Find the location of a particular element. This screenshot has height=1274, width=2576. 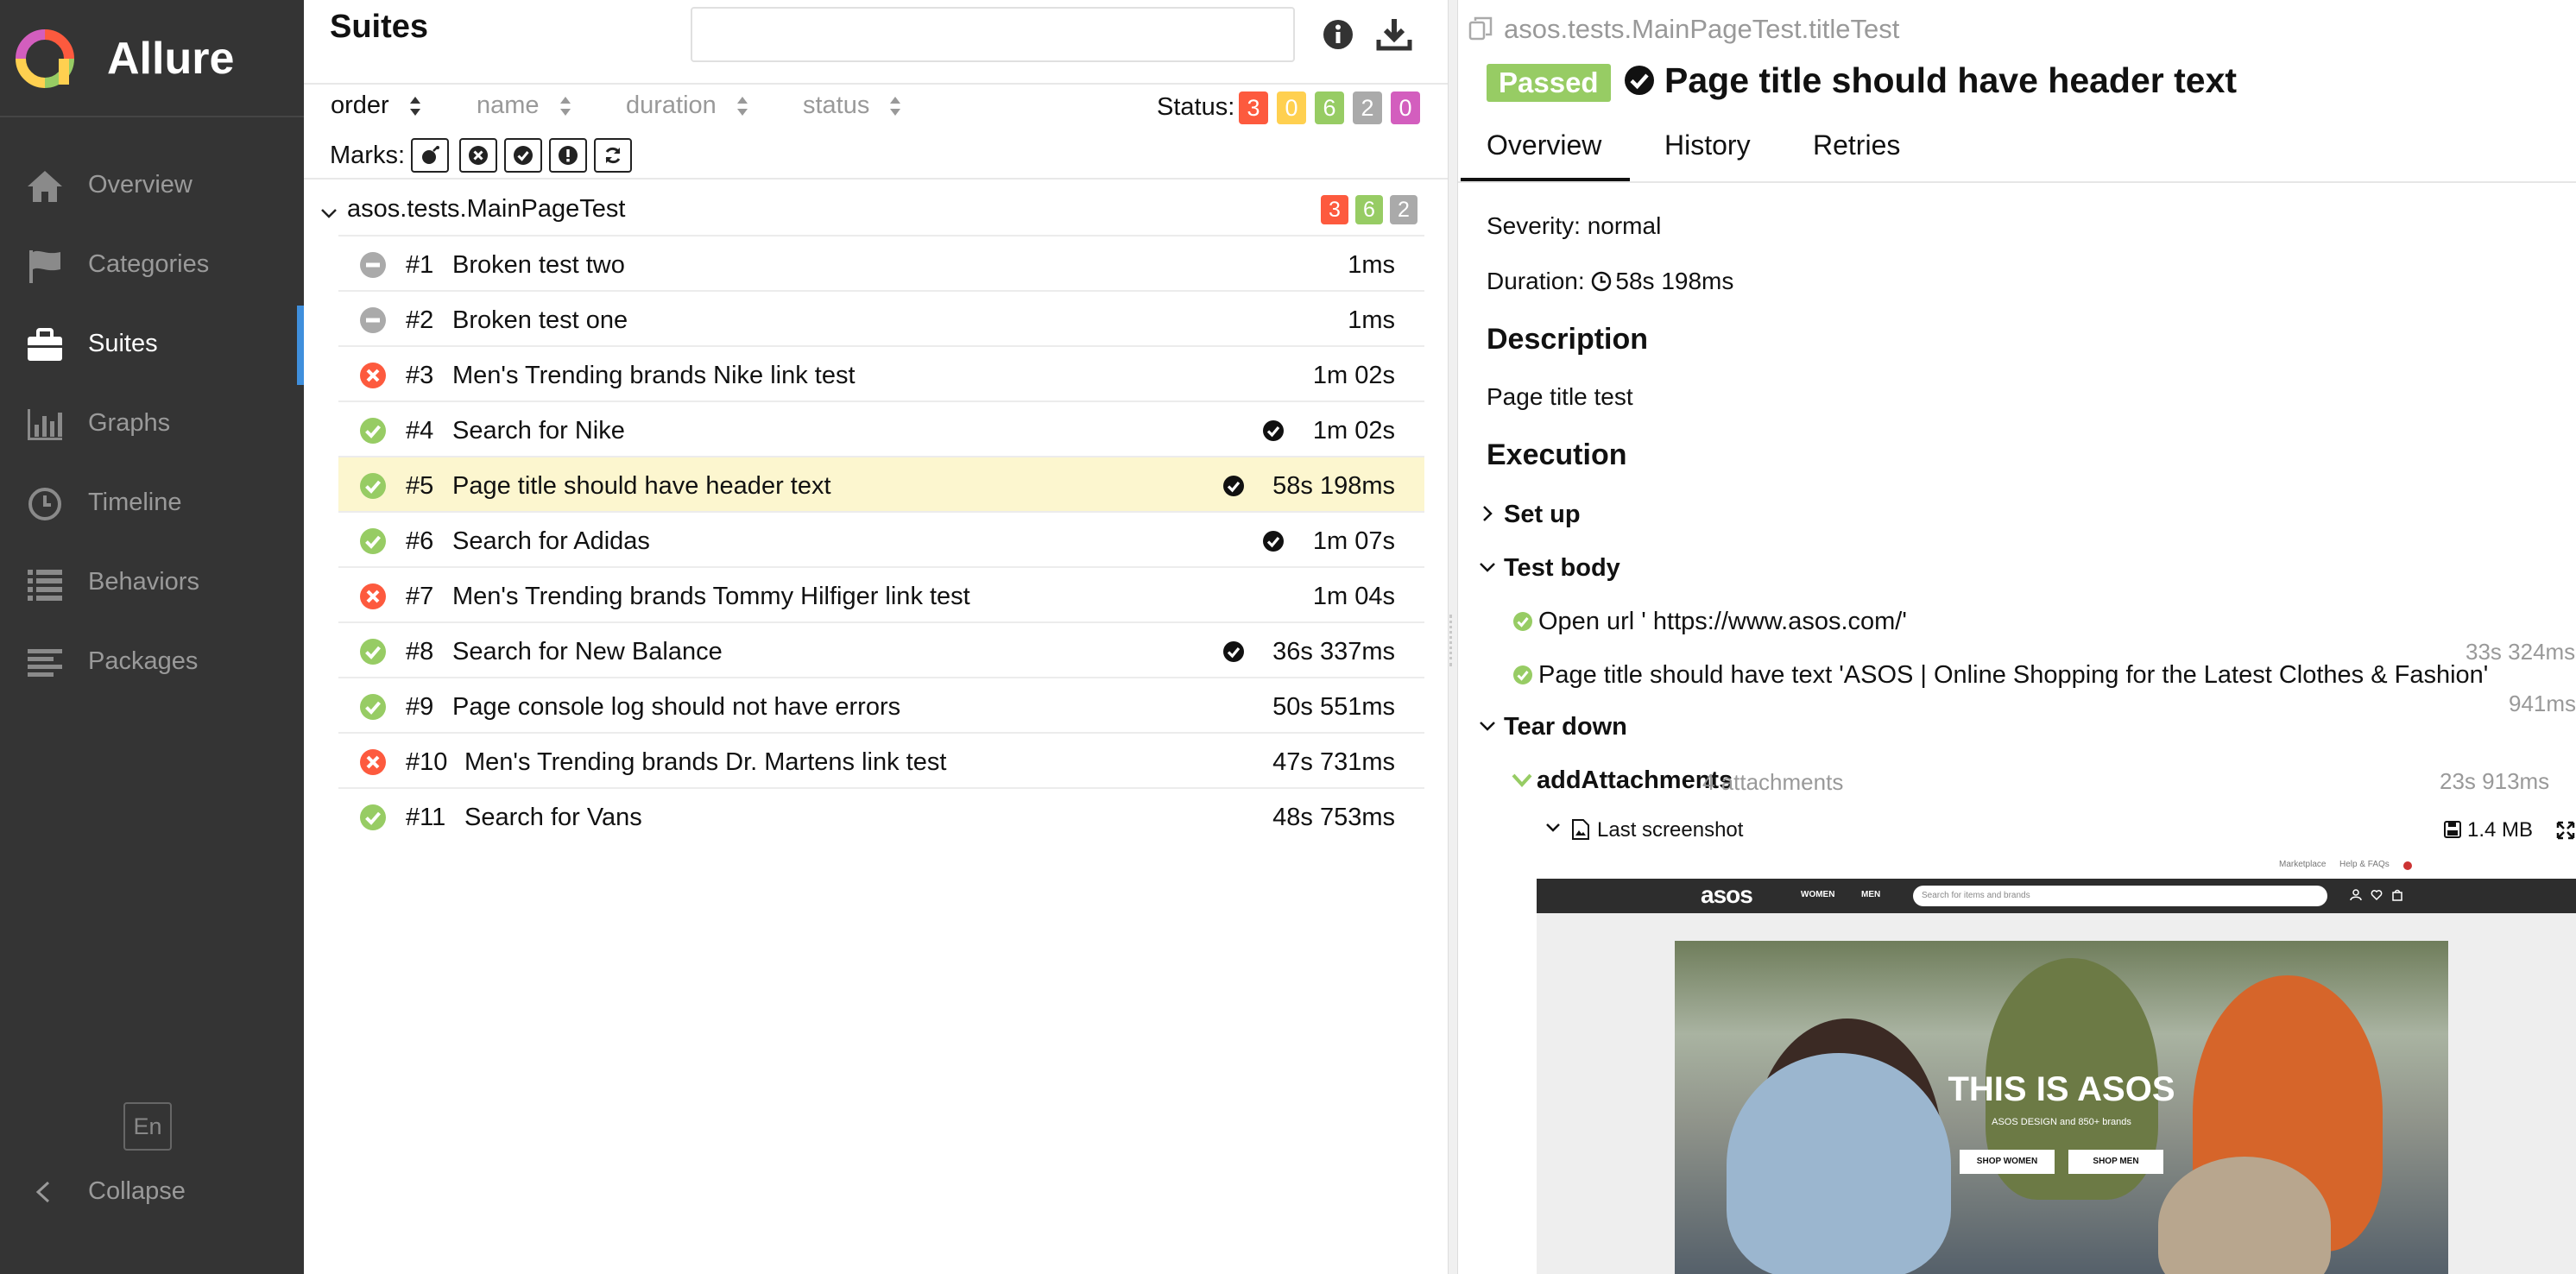

suite-group-row: asos.tests.MainPageTest 3 6 2 is located at coordinates (871, 214).